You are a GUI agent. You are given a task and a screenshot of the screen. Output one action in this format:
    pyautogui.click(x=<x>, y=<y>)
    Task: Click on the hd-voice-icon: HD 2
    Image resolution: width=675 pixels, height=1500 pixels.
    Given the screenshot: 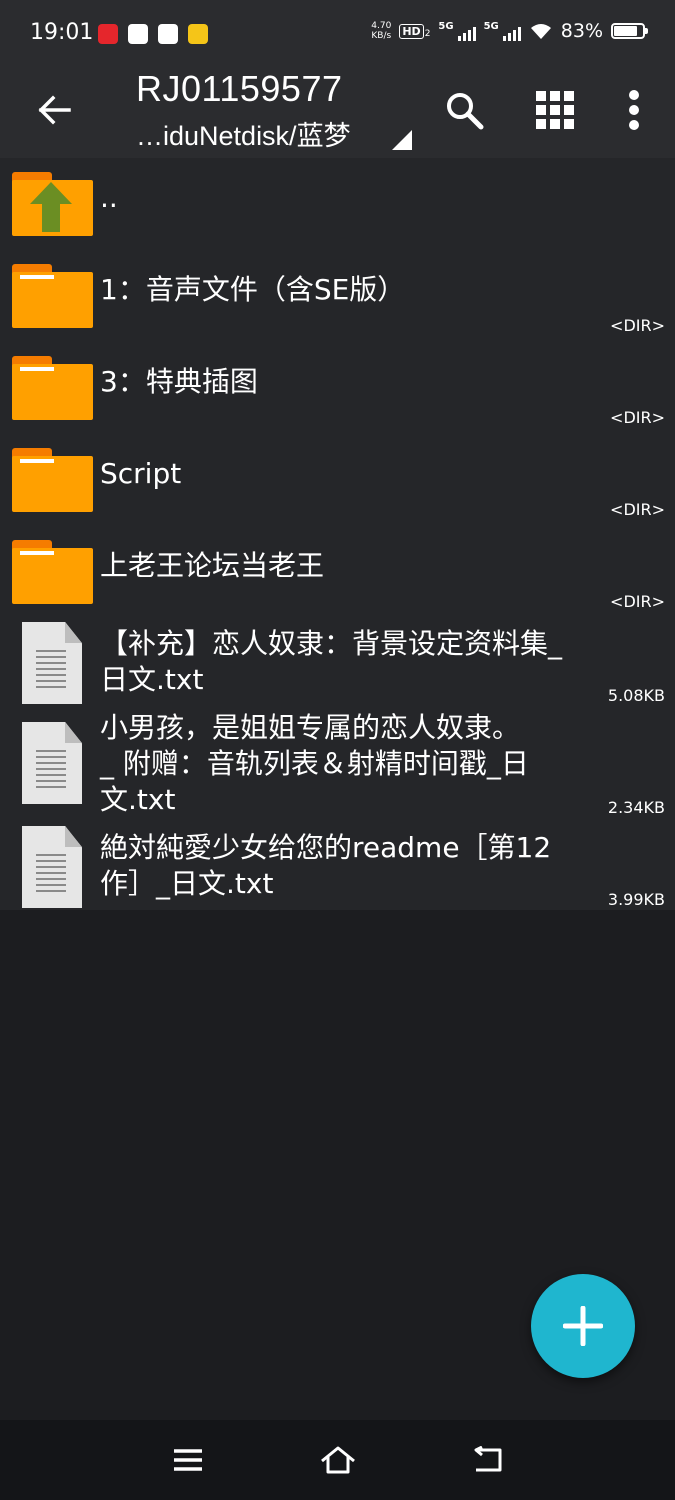 What is the action you would take?
    pyautogui.click(x=415, y=31)
    